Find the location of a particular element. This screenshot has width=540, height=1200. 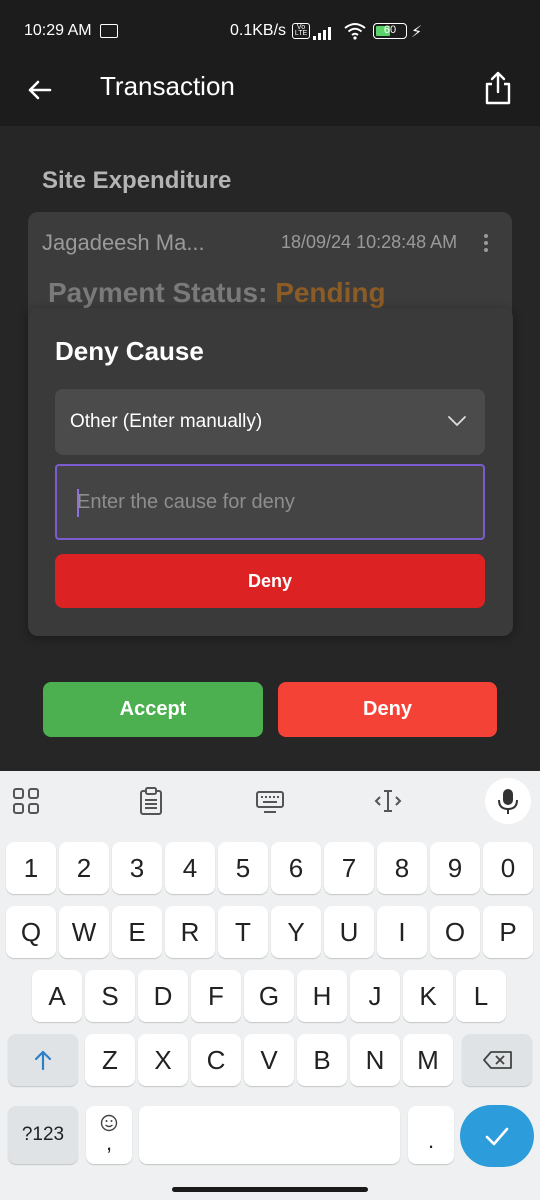

key-c: C is located at coordinates (216, 1060).